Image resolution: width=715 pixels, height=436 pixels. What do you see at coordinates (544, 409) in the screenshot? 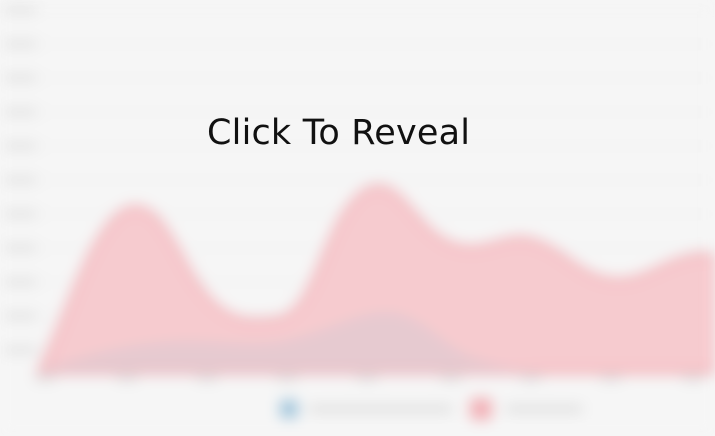
I see `red-legend-label-placeholder` at bounding box center [544, 409].